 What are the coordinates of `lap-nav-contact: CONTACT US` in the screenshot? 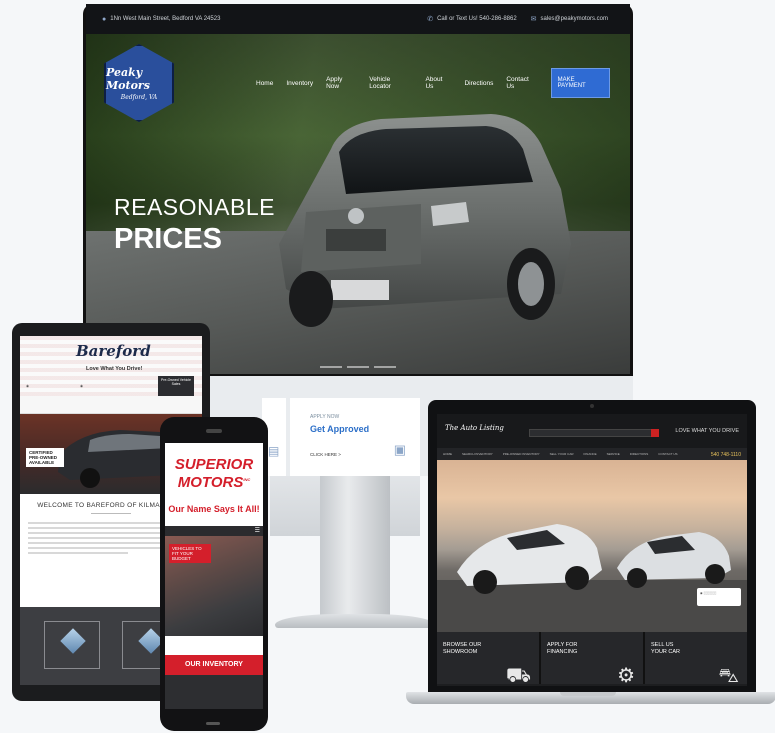 It's located at (667, 454).